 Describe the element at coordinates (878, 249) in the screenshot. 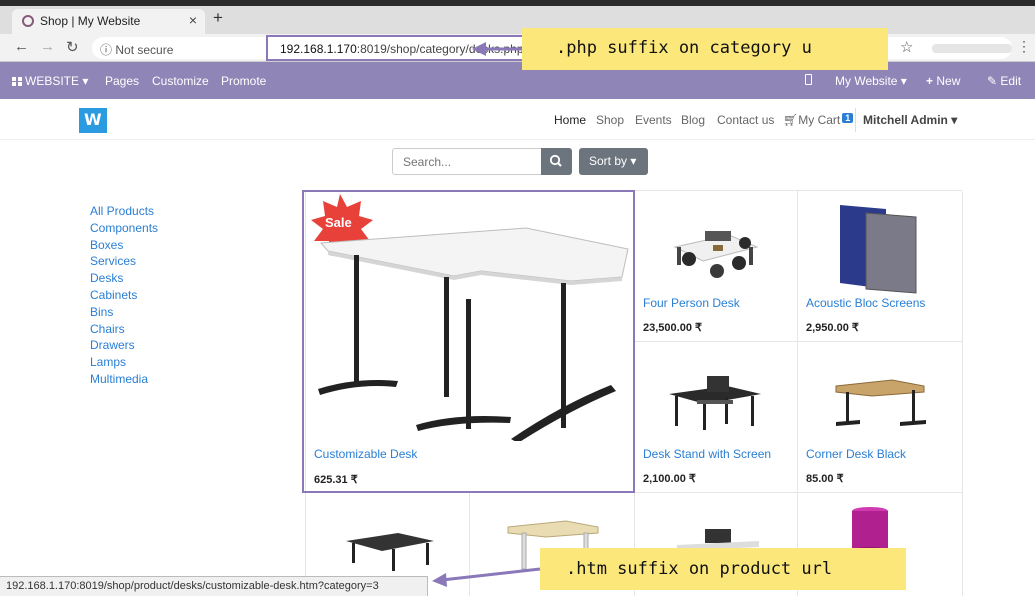

I see `product-image-acoustic-screens` at that location.